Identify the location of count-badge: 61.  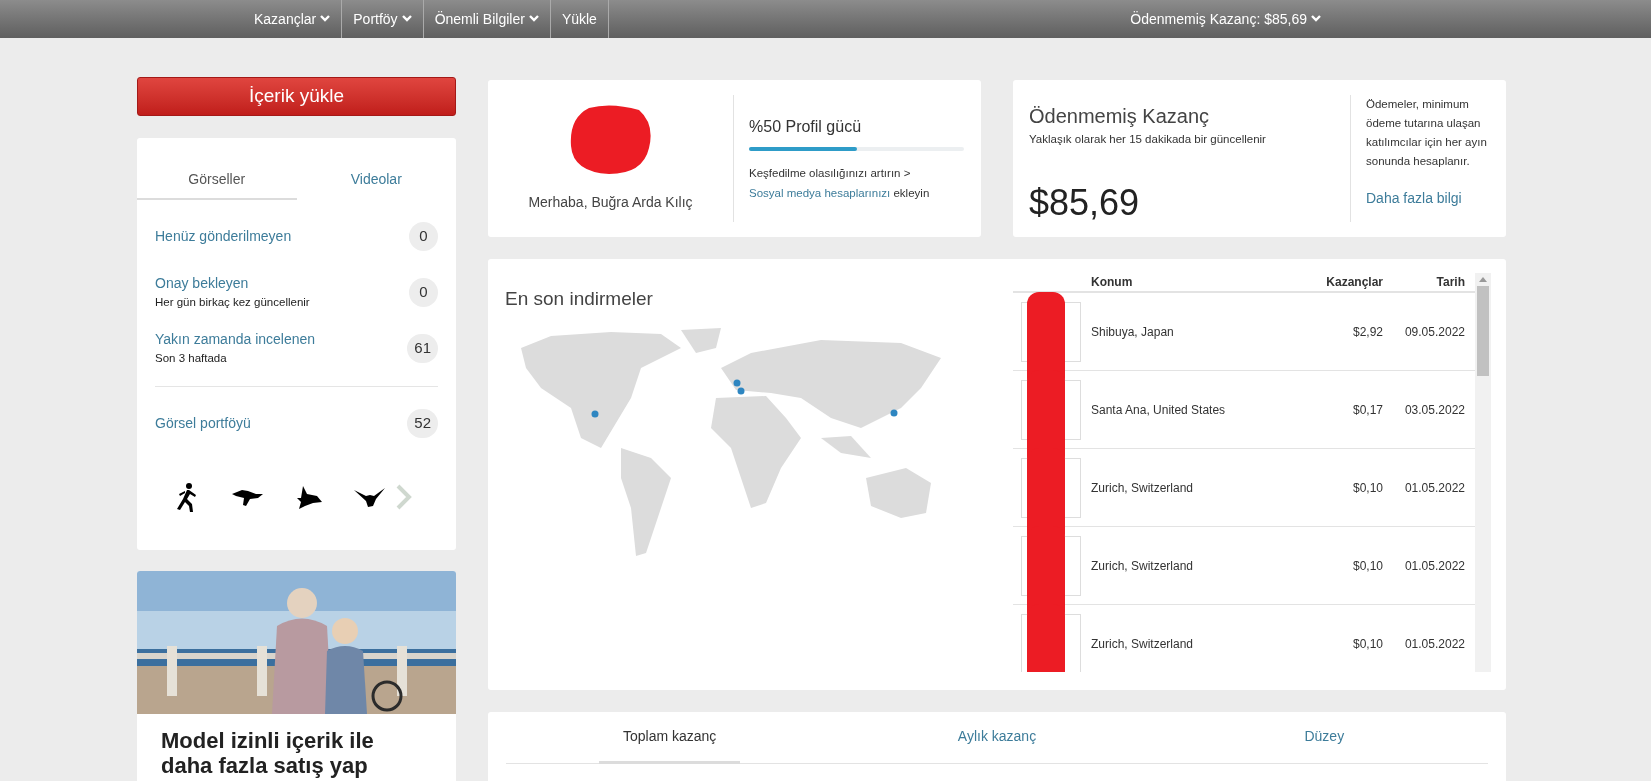
(422, 348).